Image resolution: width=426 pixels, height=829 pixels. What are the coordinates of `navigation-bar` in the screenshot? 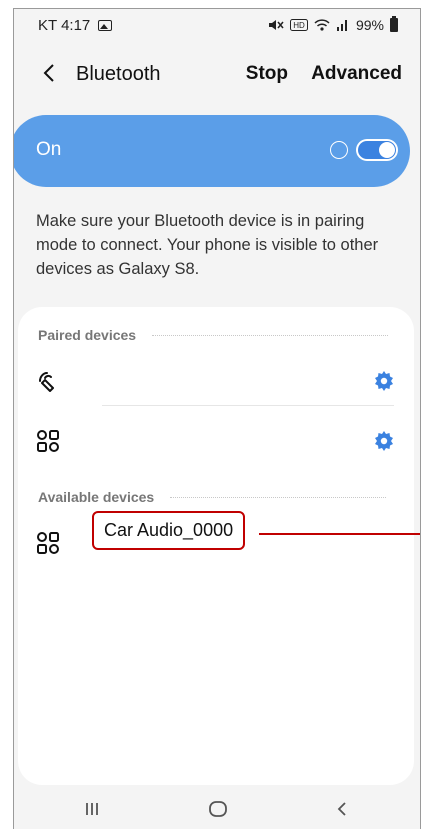 It's located at (217, 808).